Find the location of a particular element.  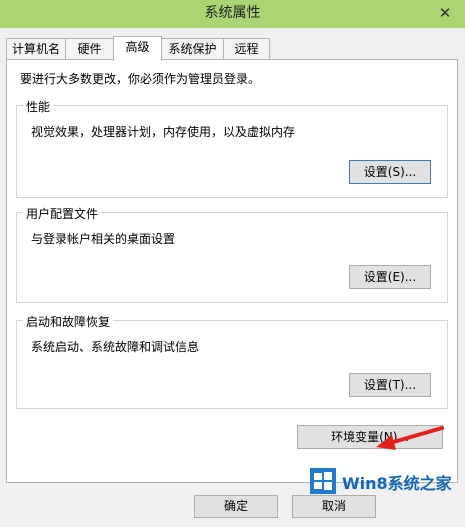

startup-recovery-description: 系统启动、系统故障和调试信息 is located at coordinates (115, 347).